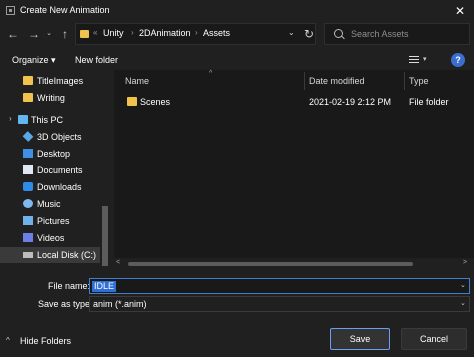 Image resolution: width=474 pixels, height=357 pixels. What do you see at coordinates (28, 136) in the screenshot?
I see `3d-objects-icon` at bounding box center [28, 136].